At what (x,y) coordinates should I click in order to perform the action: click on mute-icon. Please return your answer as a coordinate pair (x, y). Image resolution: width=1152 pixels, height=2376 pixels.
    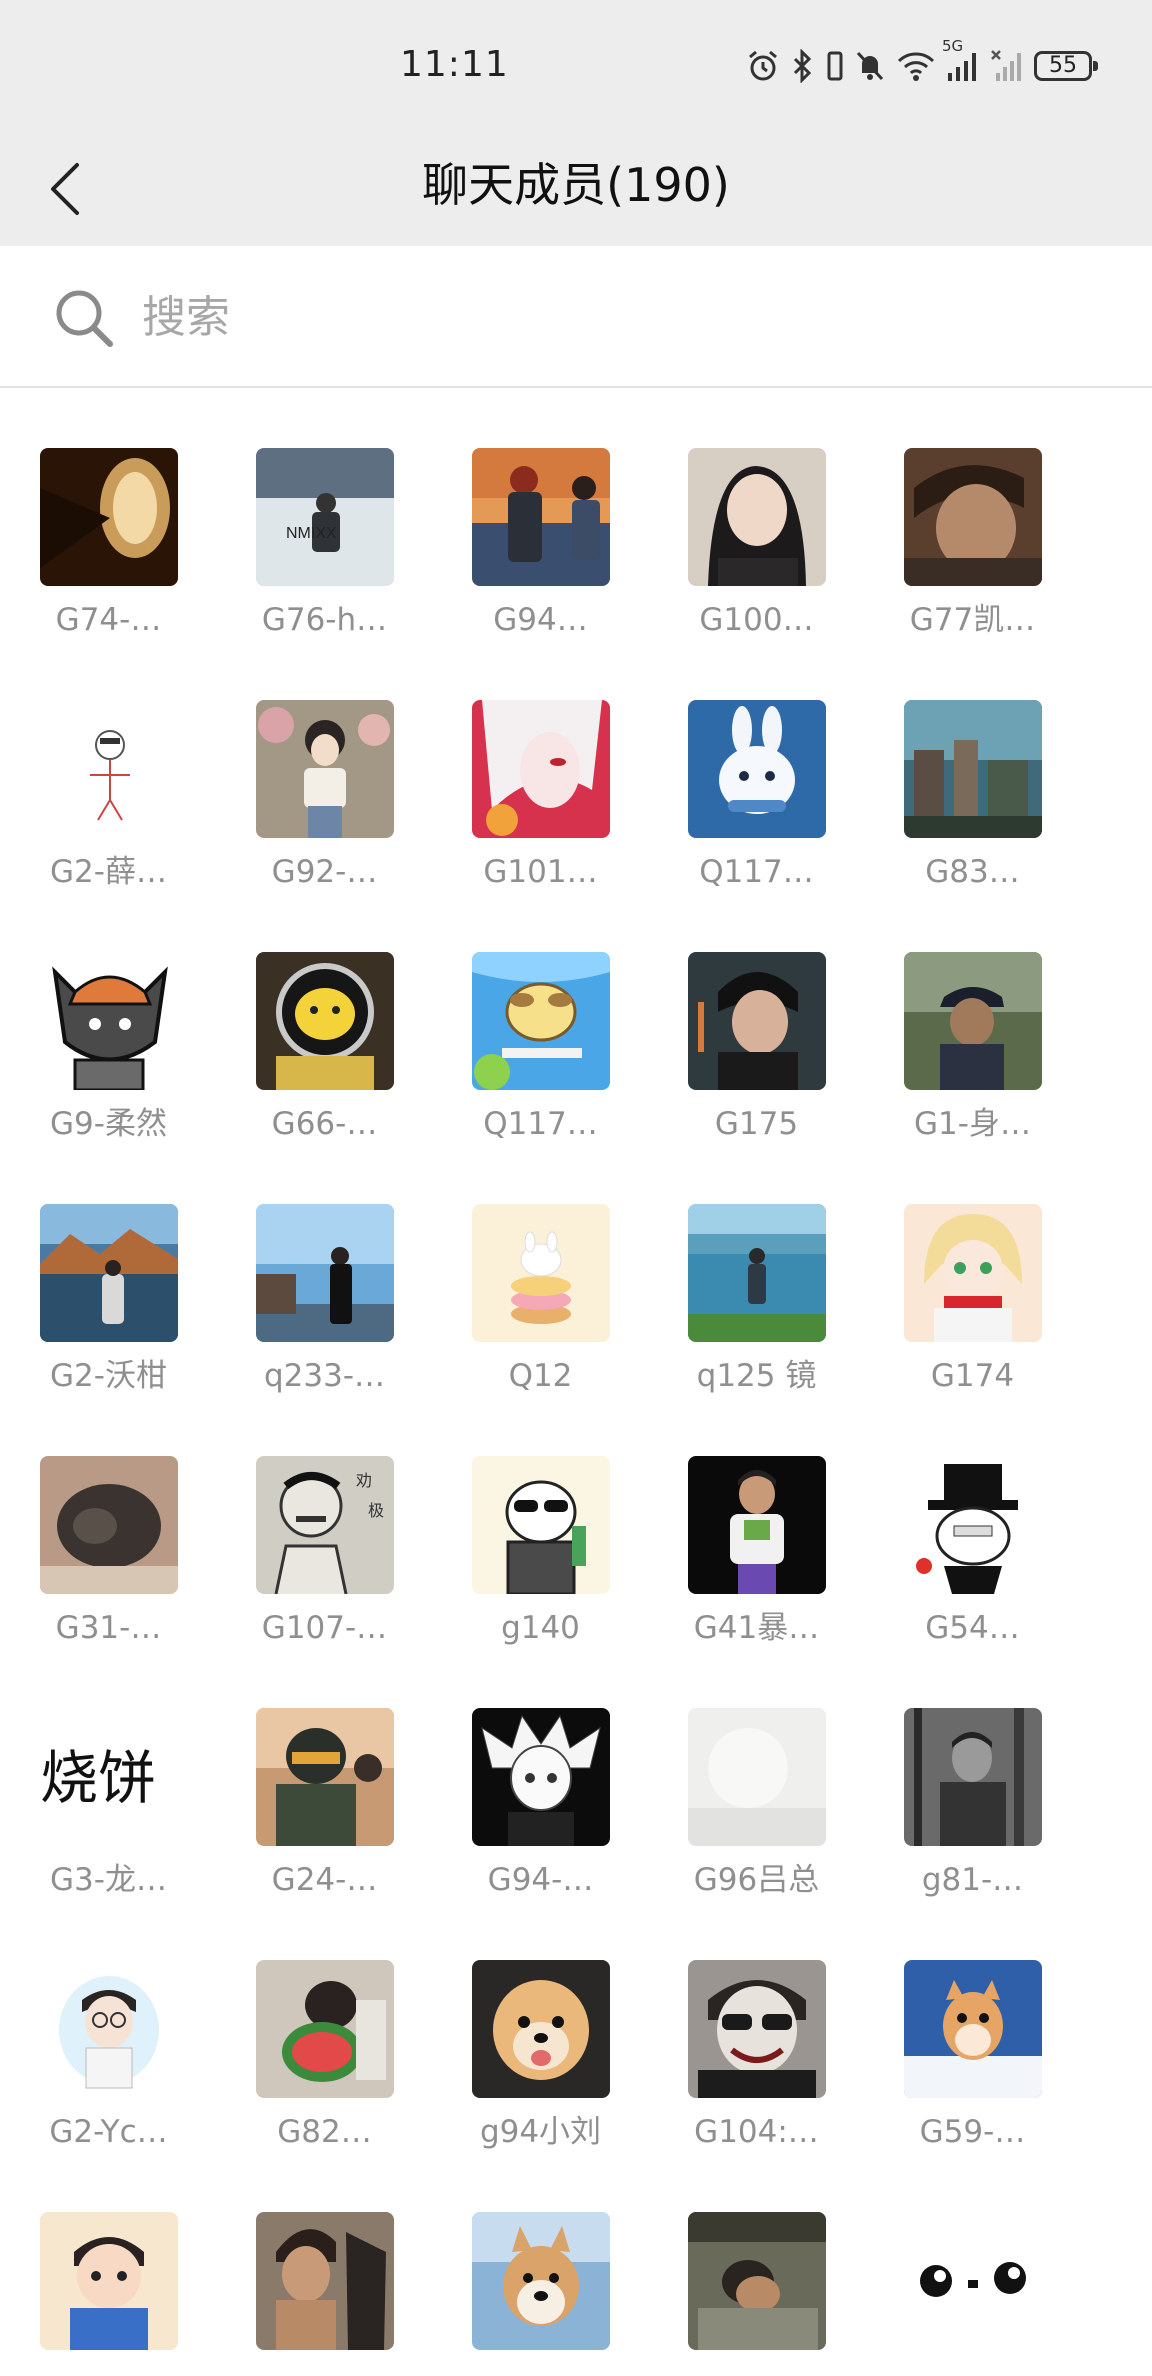
    Looking at the image, I should click on (870, 66).